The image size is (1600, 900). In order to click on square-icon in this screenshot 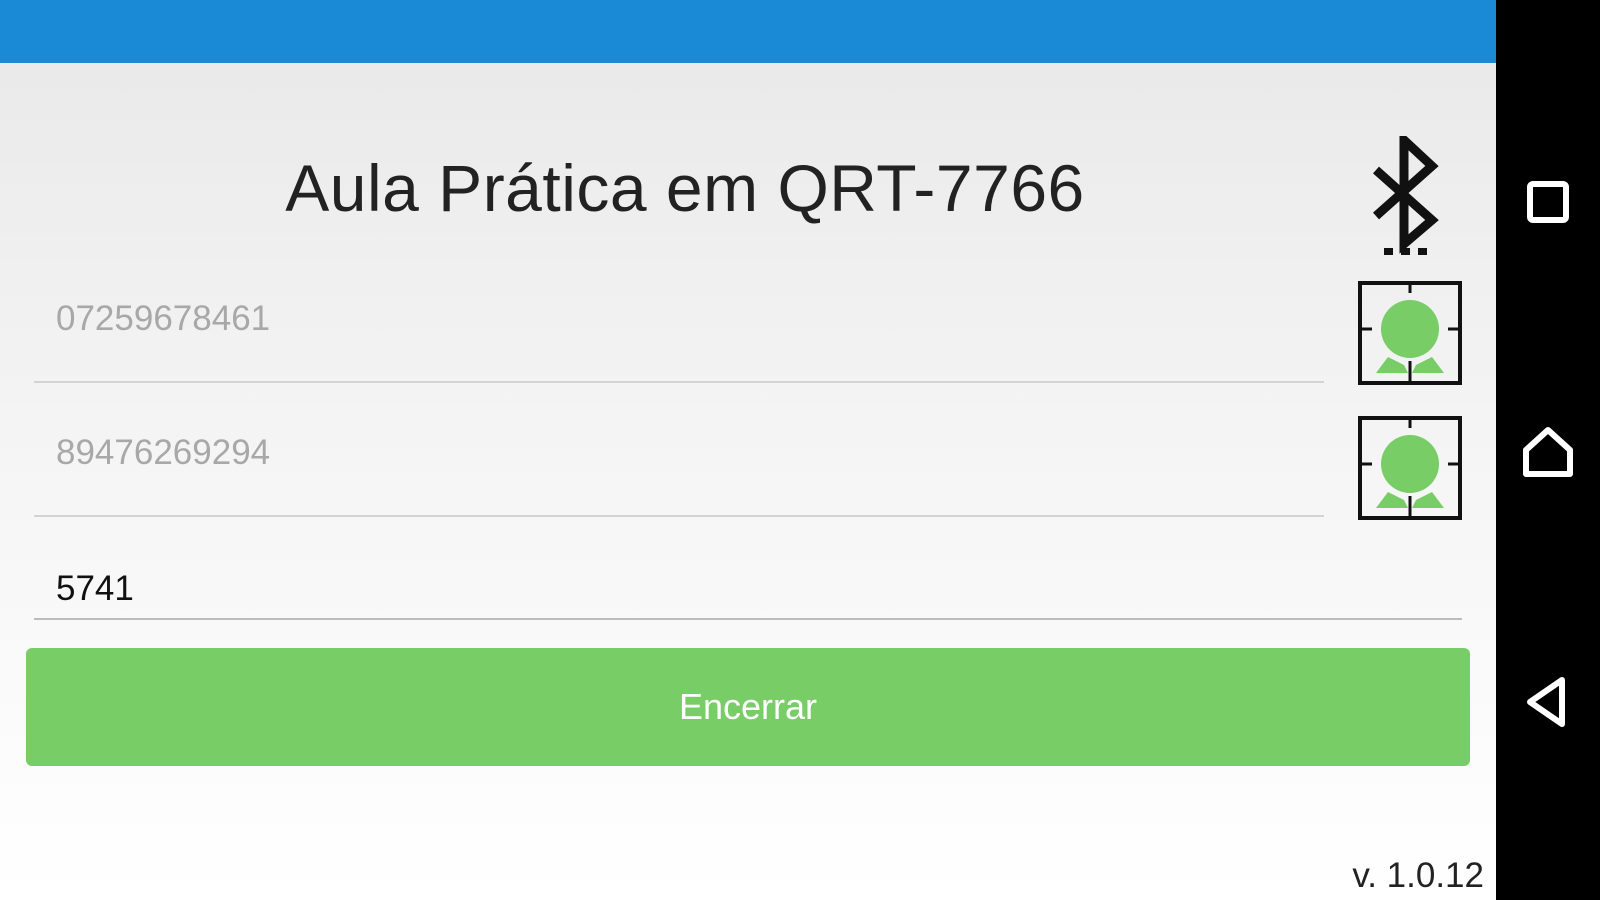, I will do `click(1548, 202)`.